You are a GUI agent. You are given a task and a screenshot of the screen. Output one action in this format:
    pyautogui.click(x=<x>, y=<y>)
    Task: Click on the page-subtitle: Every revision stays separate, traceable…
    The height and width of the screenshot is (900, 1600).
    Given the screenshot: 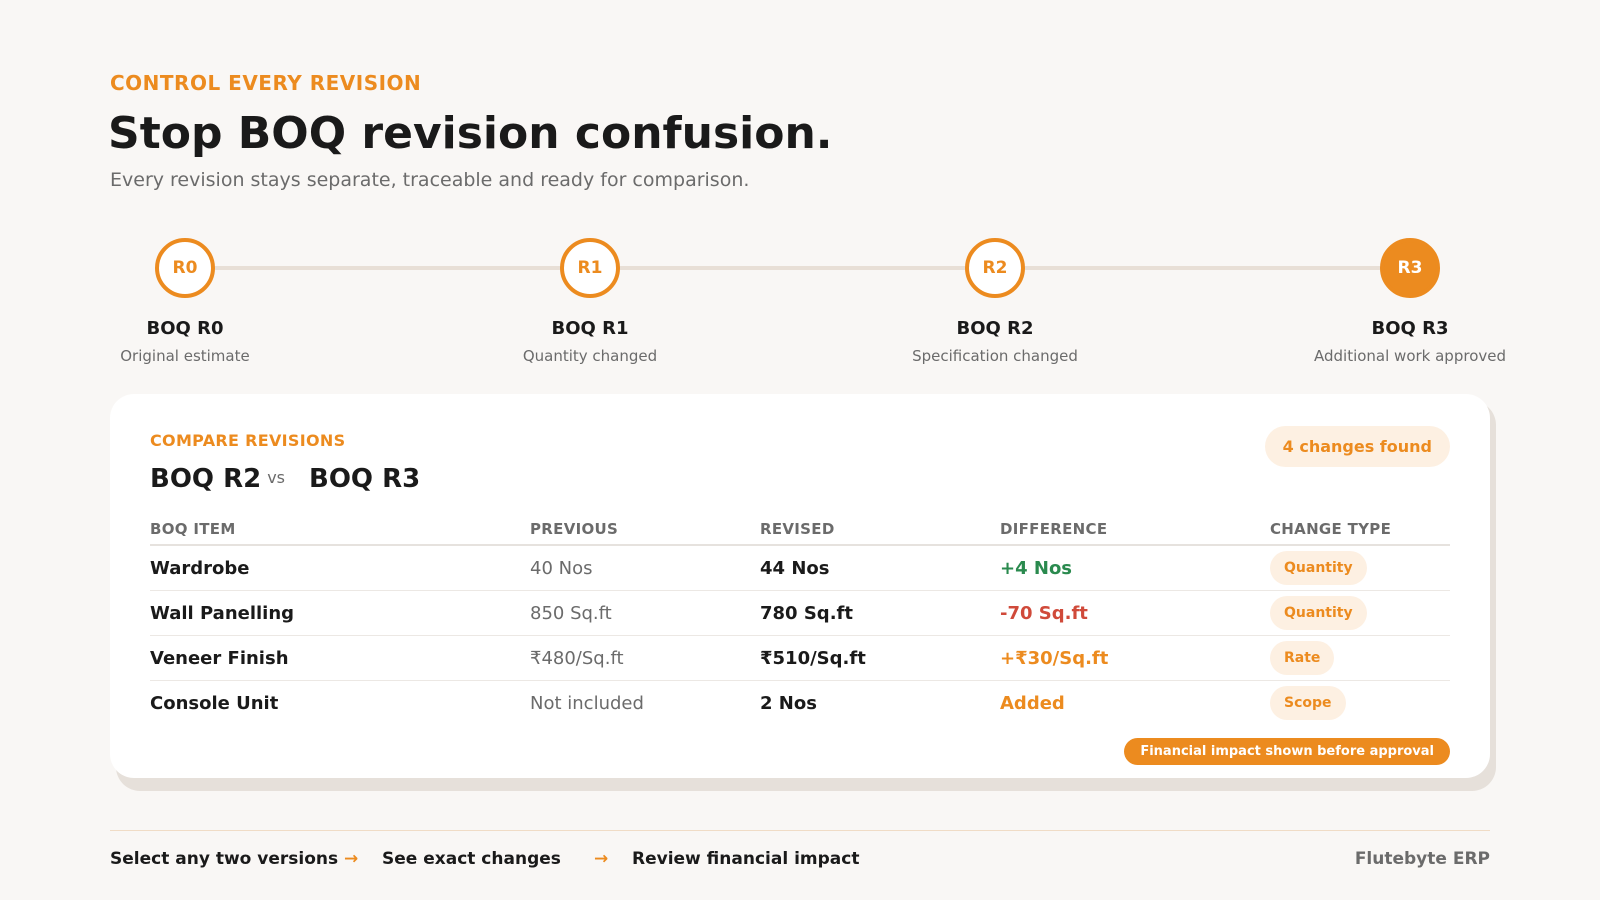 What is the action you would take?
    pyautogui.click(x=430, y=180)
    